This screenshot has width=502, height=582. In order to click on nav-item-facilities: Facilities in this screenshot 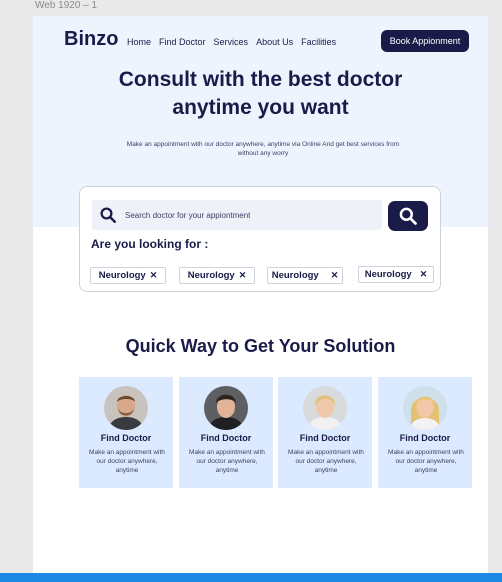, I will do `click(318, 42)`.